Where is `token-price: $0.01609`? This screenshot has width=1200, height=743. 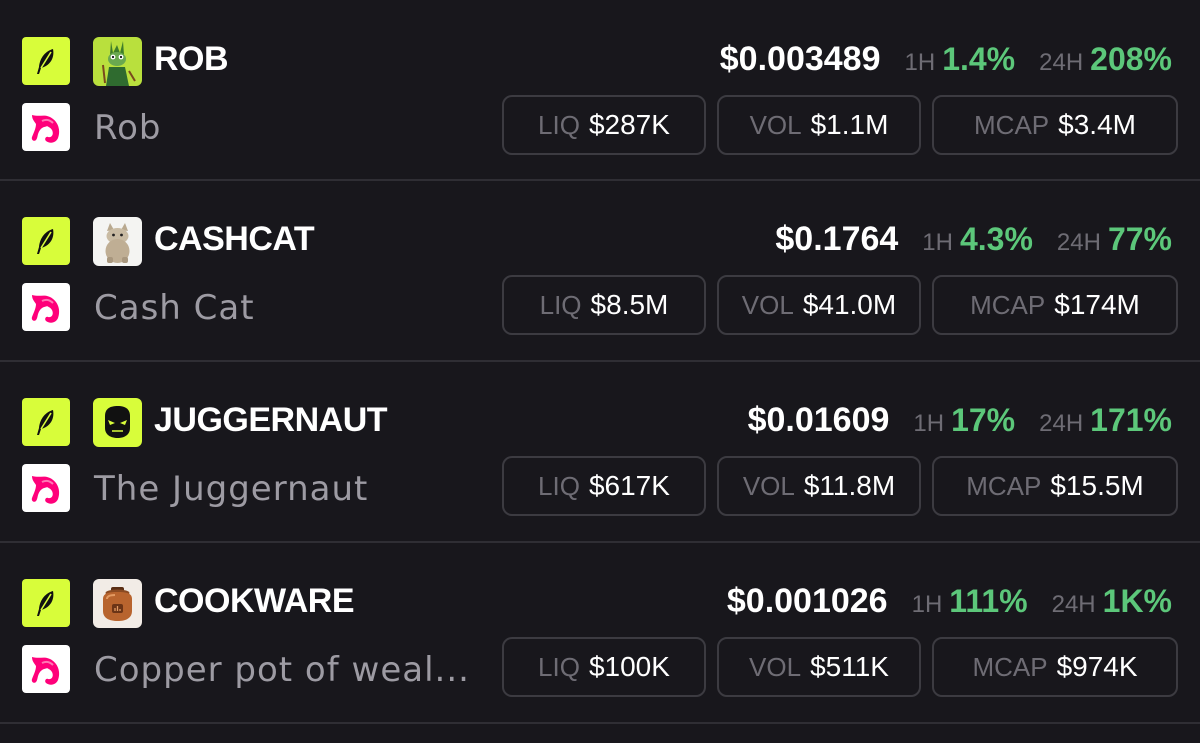 token-price: $0.01609 is located at coordinates (818, 420).